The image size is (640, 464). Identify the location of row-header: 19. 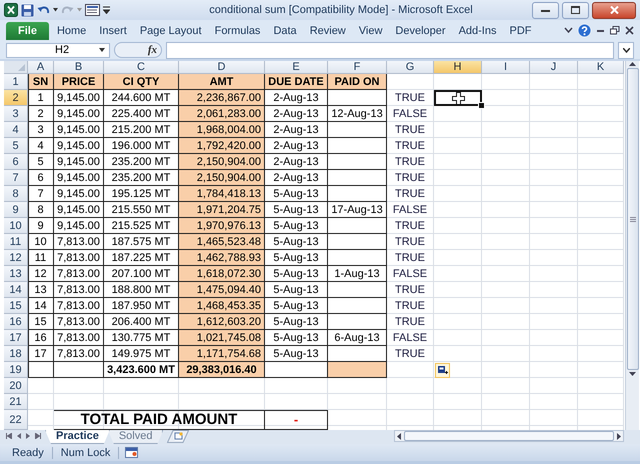
(16, 370).